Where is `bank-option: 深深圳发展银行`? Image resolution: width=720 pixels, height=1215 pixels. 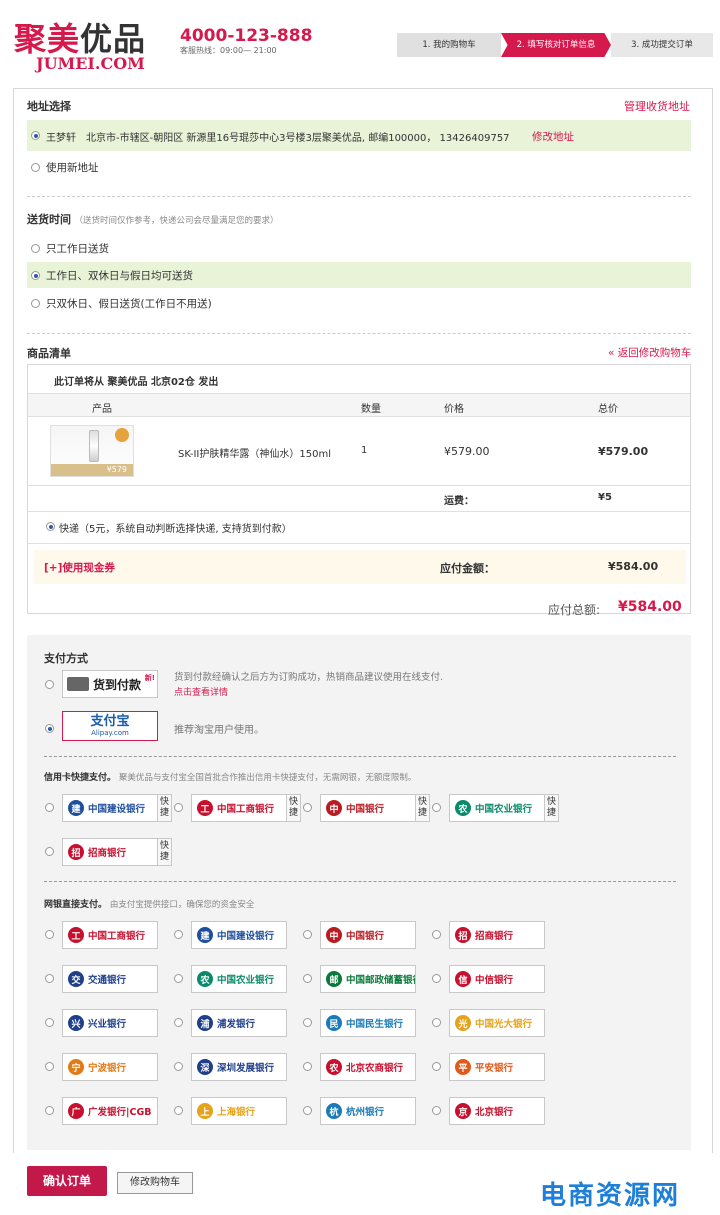
bank-option: 深深圳发展银行 is located at coordinates (239, 1067).